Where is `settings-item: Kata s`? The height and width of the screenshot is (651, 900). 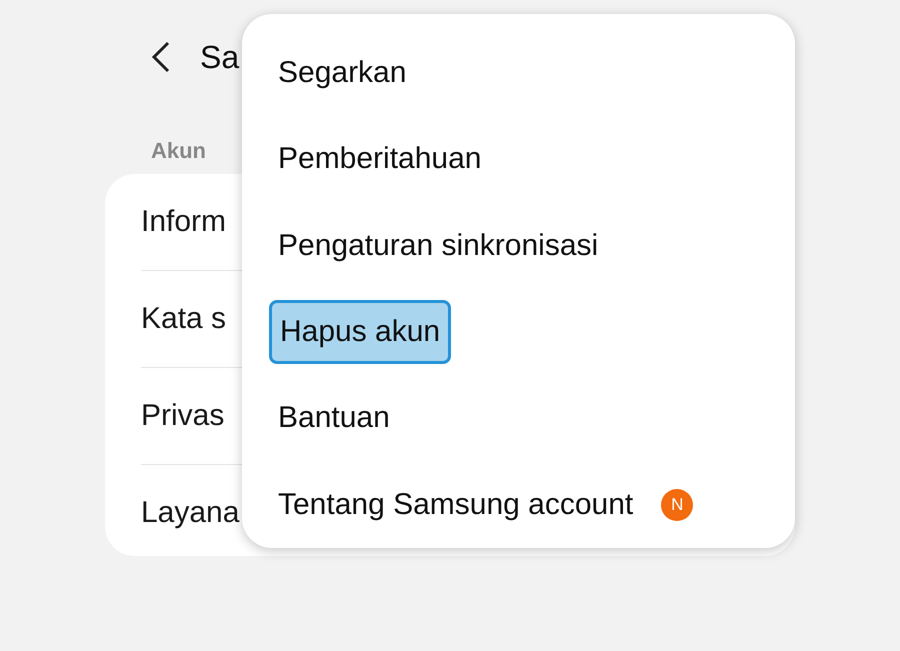
settings-item: Kata s is located at coordinates (183, 319).